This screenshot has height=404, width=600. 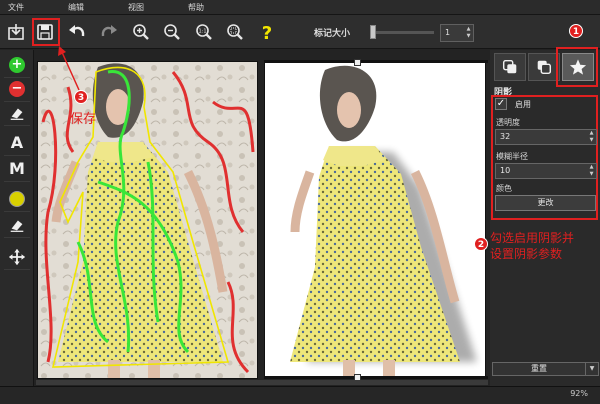 I want to click on actual-size-icon: 1:1, so click(x=204, y=32).